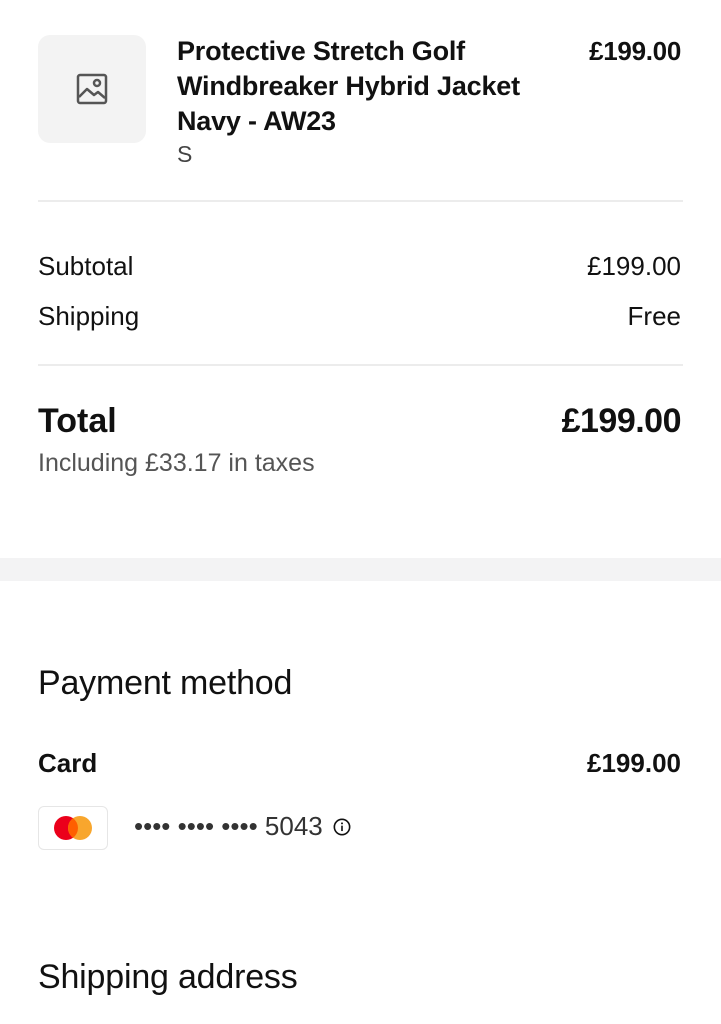 The image size is (721, 1024). What do you see at coordinates (228, 826) in the screenshot?
I see `card-number-masked: •••• •••• •••• 5043` at bounding box center [228, 826].